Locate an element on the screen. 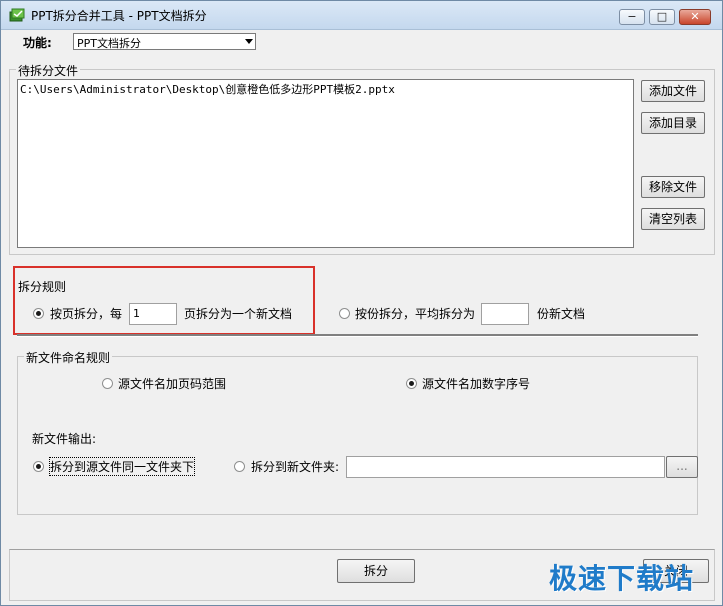 This screenshot has height=606, width=723. output-new-folder-label: 拆分到新文件夹: is located at coordinates (295, 466).